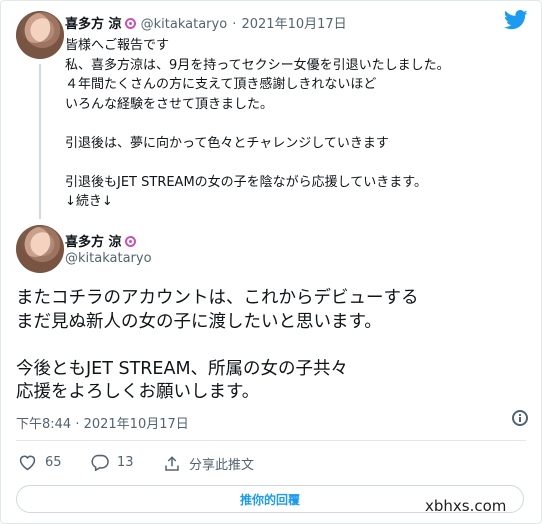 This screenshot has height=524, width=542. Describe the element at coordinates (102, 422) in the screenshot. I see `timestamp: 下午8:44 · 2021年10月17日` at that location.